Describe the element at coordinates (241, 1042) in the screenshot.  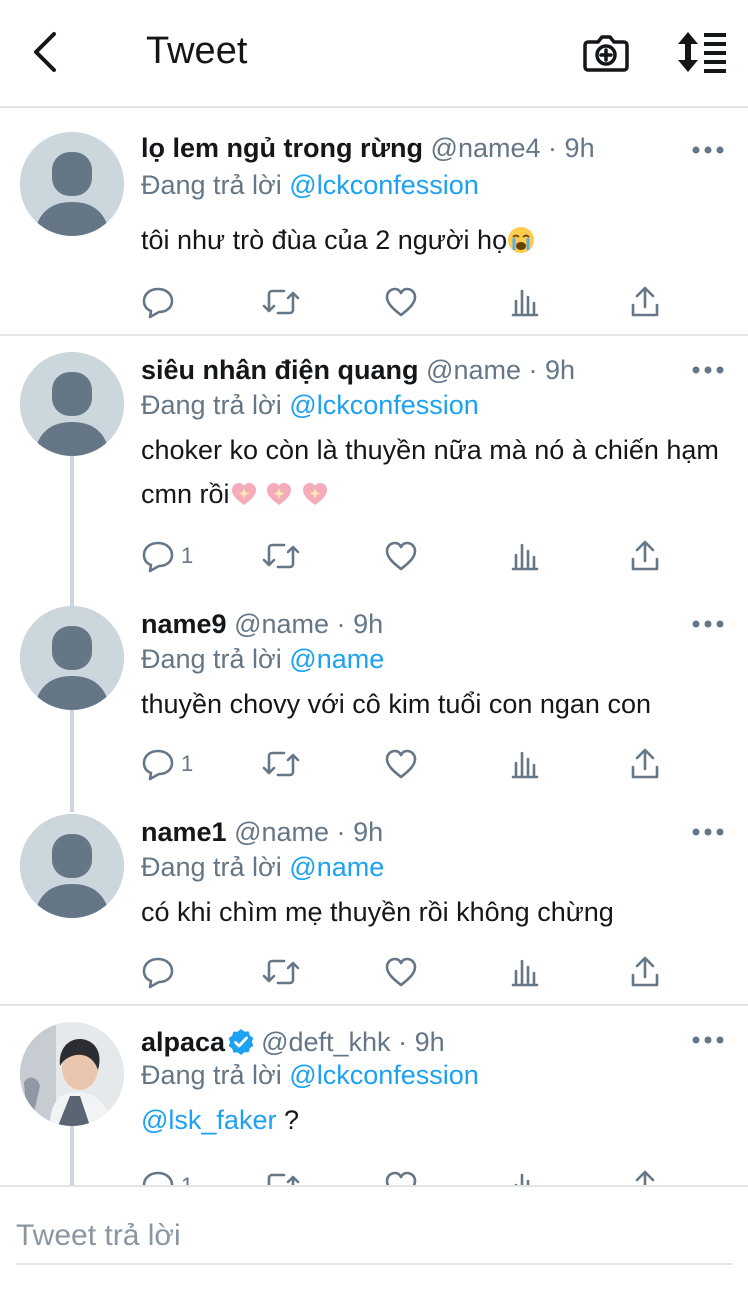
I see `verified-badge-icon` at that location.